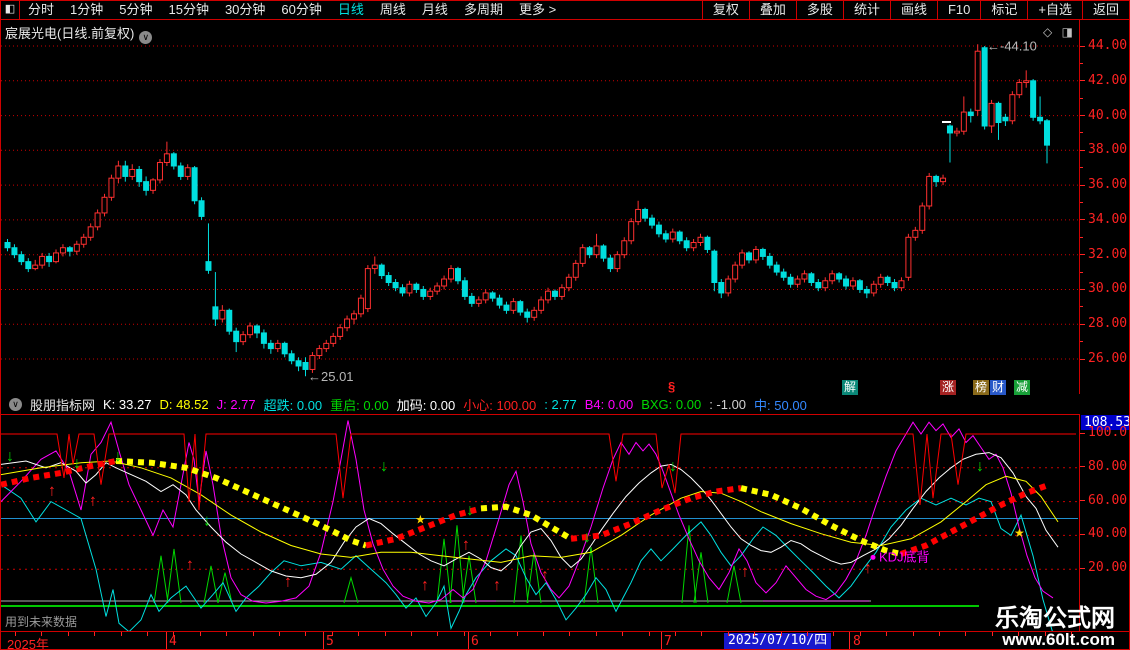 Image resolution: width=1130 pixels, height=650 pixels. I want to click on period-tab-2: 5分钟, so click(135, 10).